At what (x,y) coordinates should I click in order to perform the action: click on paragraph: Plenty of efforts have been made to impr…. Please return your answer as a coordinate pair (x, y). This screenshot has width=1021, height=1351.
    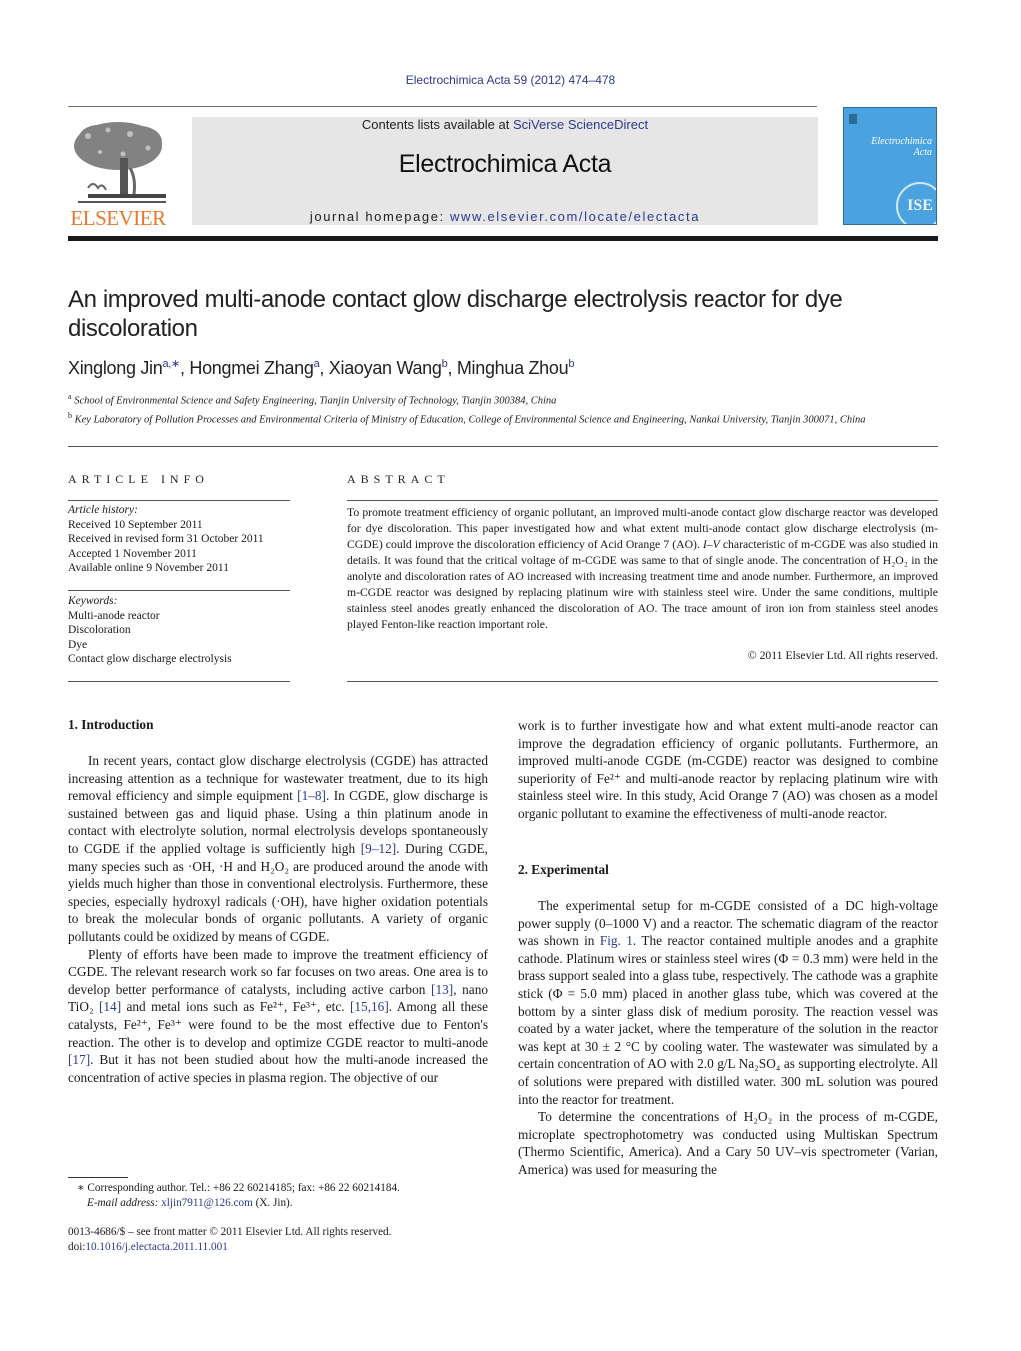
    Looking at the image, I should click on (278, 1016).